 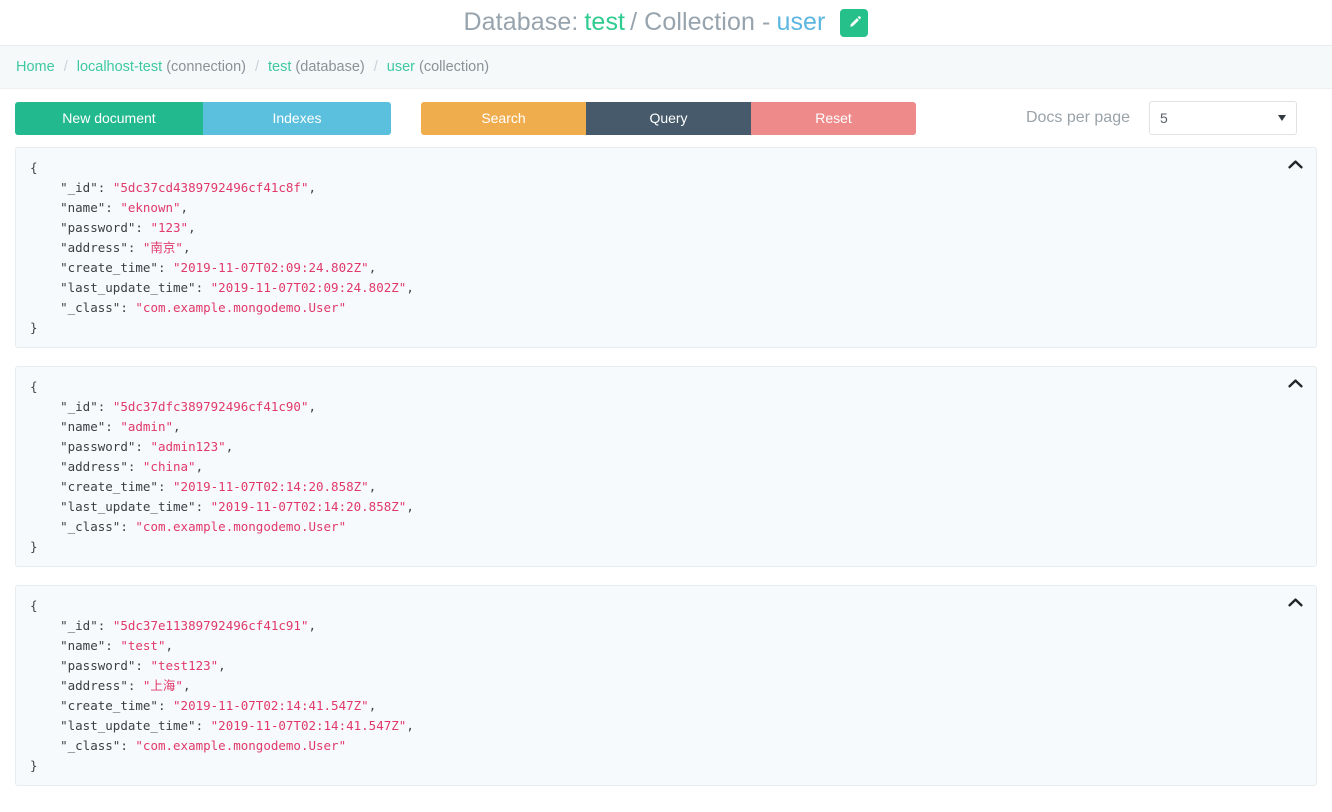 What do you see at coordinates (801, 22) in the screenshot?
I see `page-title-collection: user` at bounding box center [801, 22].